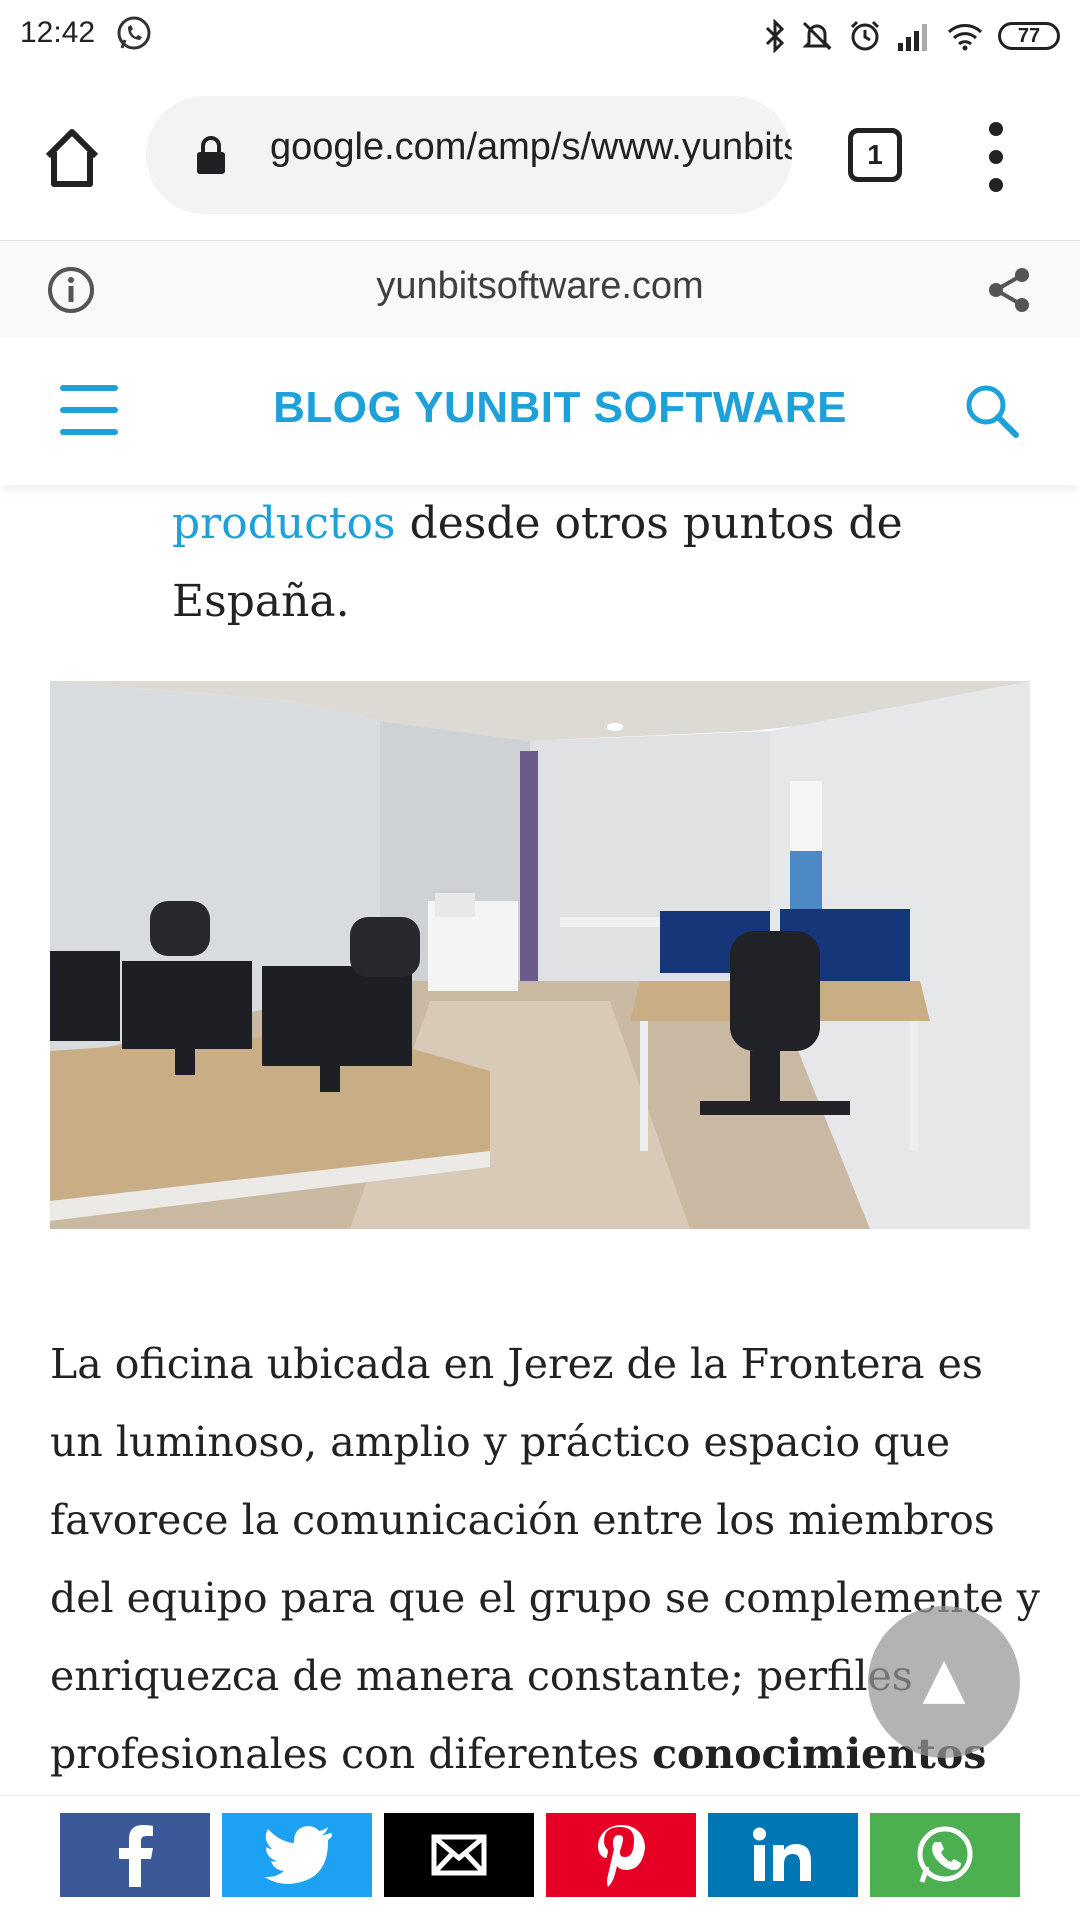 Image resolution: width=1080 pixels, height=1921 pixels. I want to click on wifi-icon, so click(965, 37).